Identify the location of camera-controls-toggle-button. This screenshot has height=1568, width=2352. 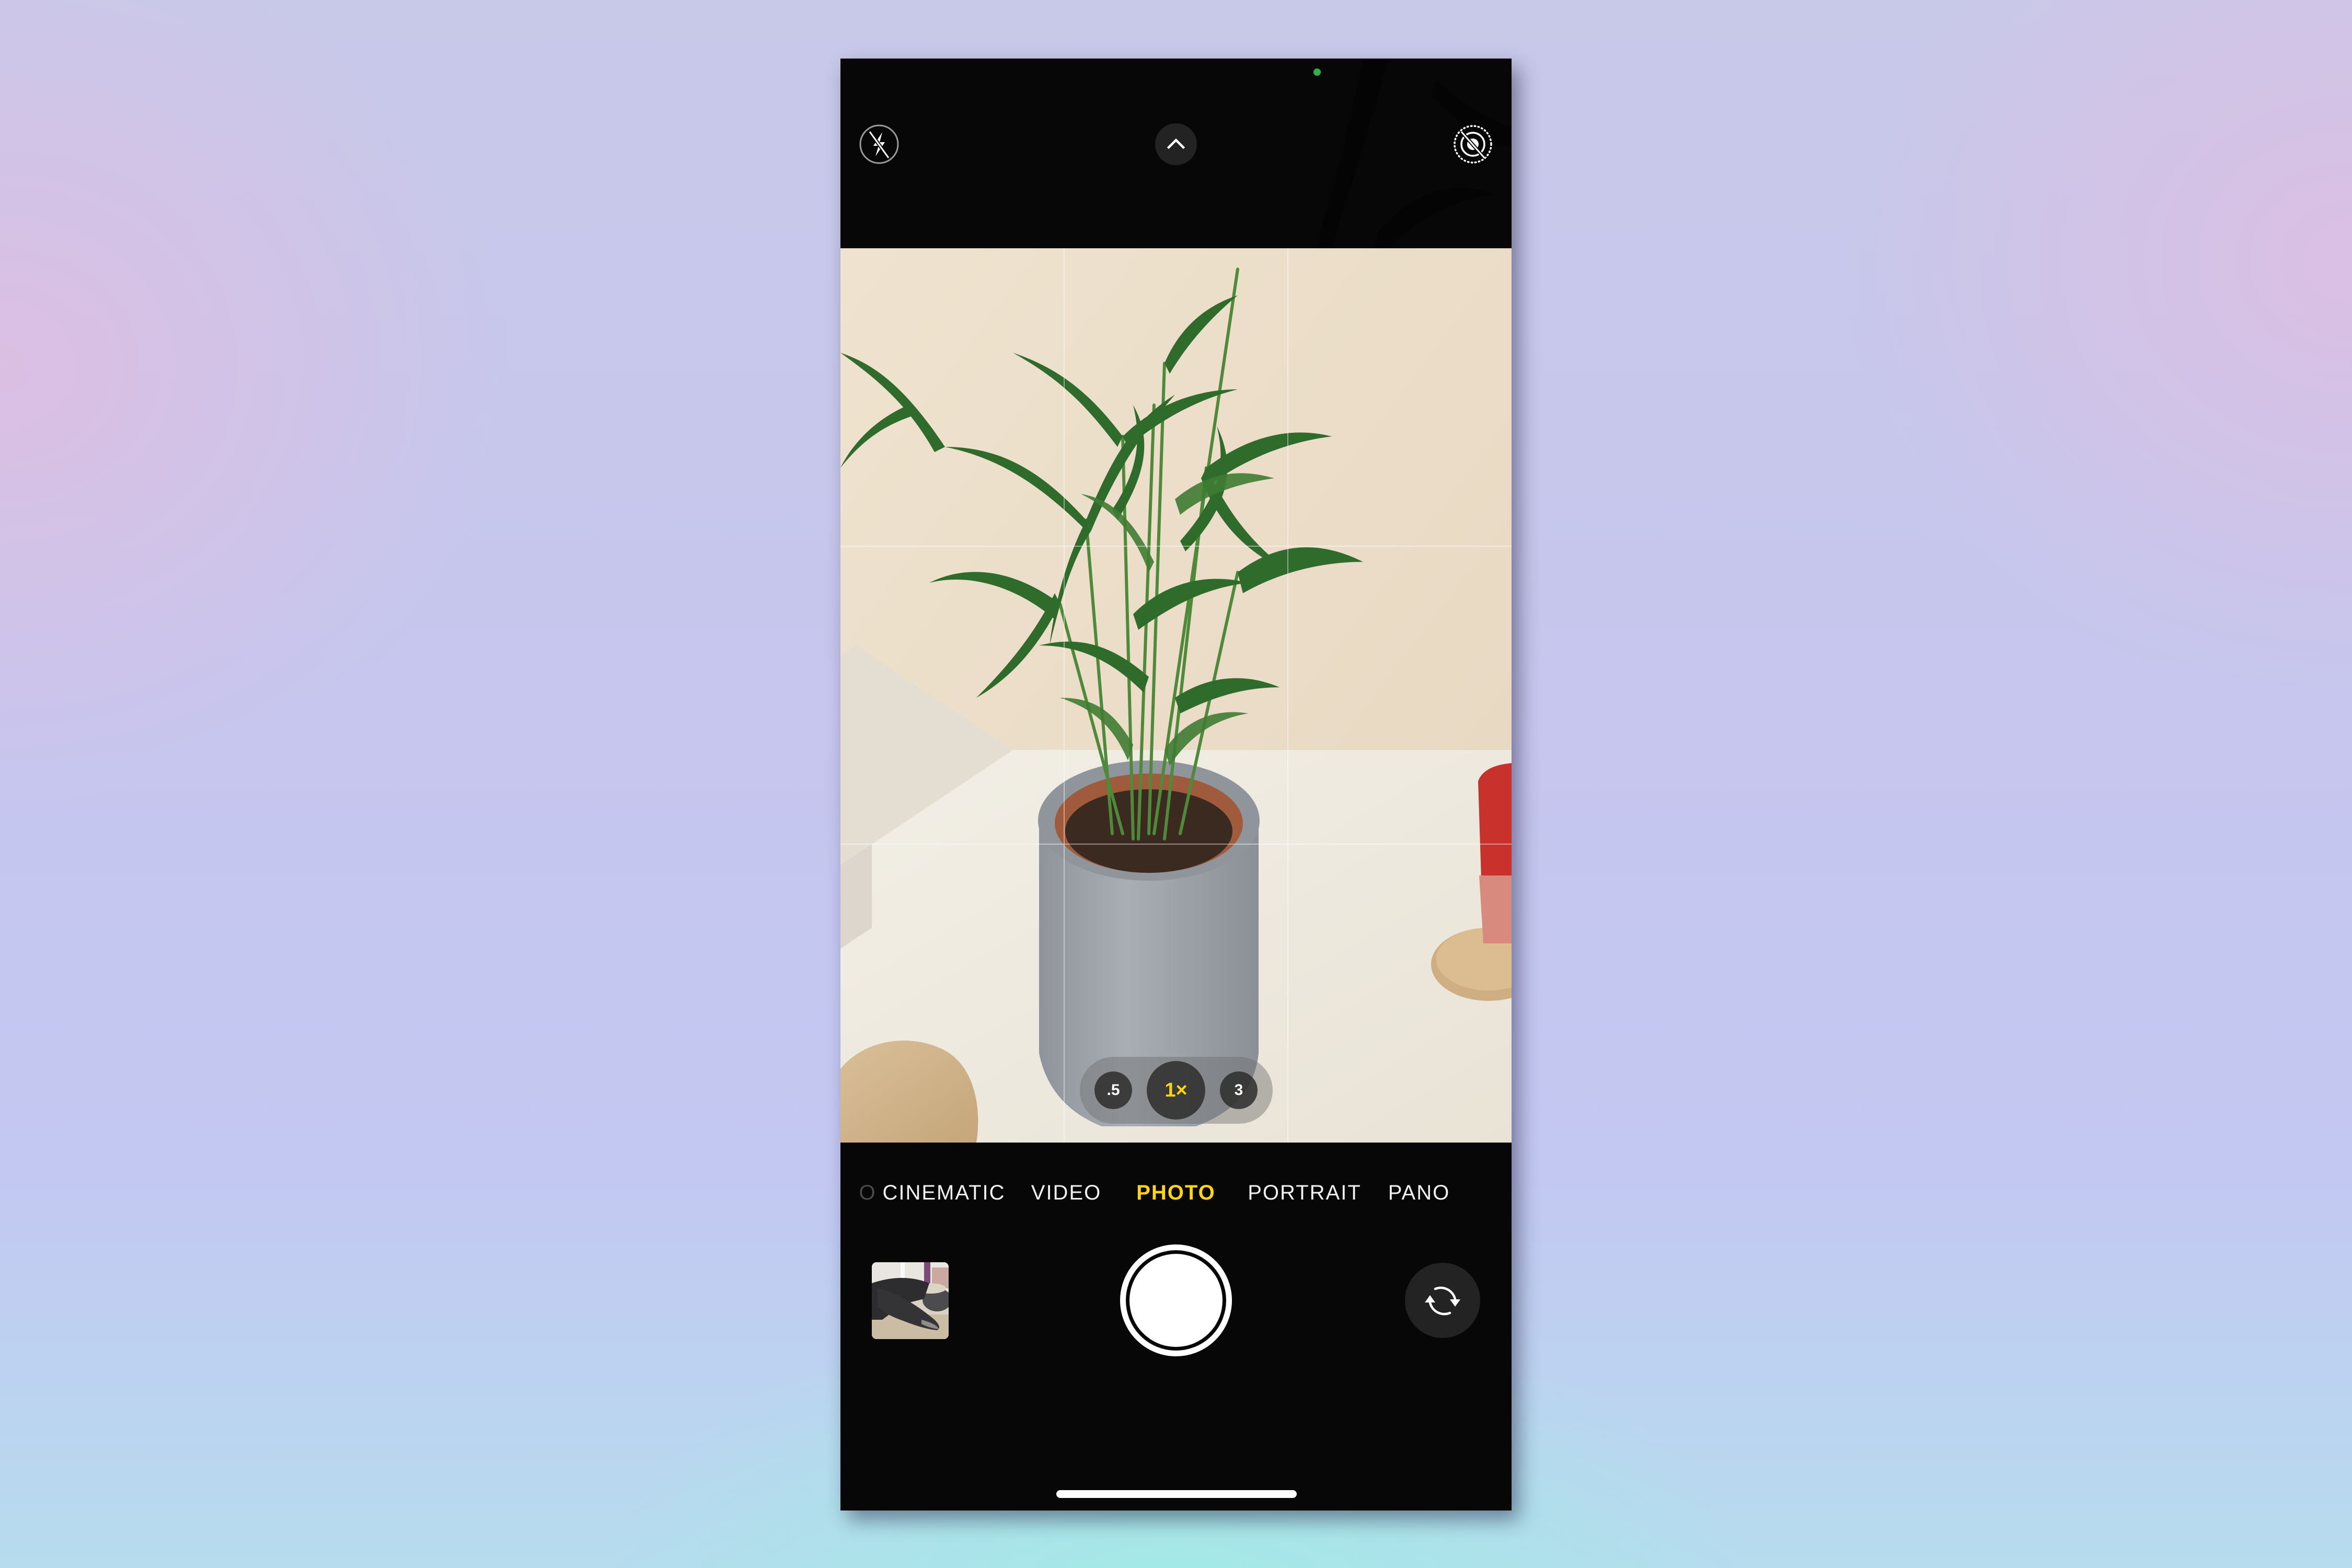
(1176, 144).